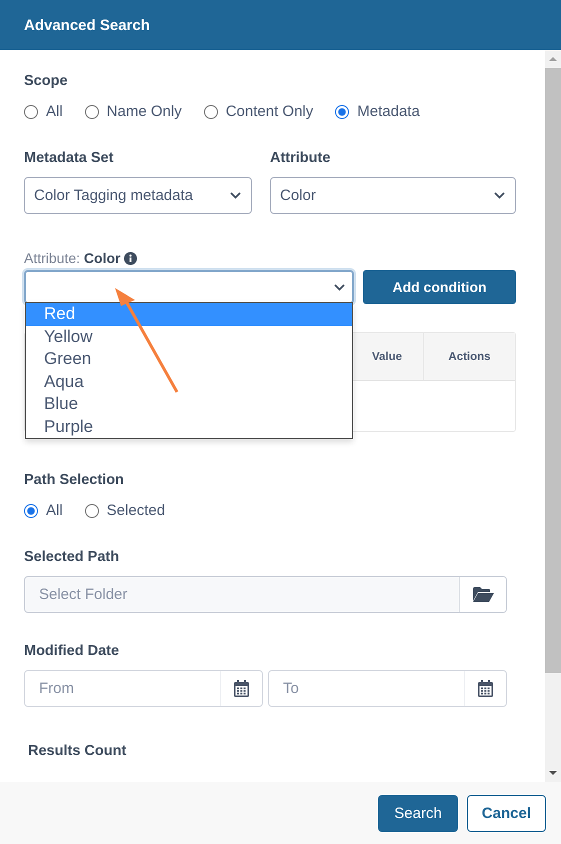 This screenshot has width=561, height=844. I want to click on scrollbar-thumb, so click(553, 370).